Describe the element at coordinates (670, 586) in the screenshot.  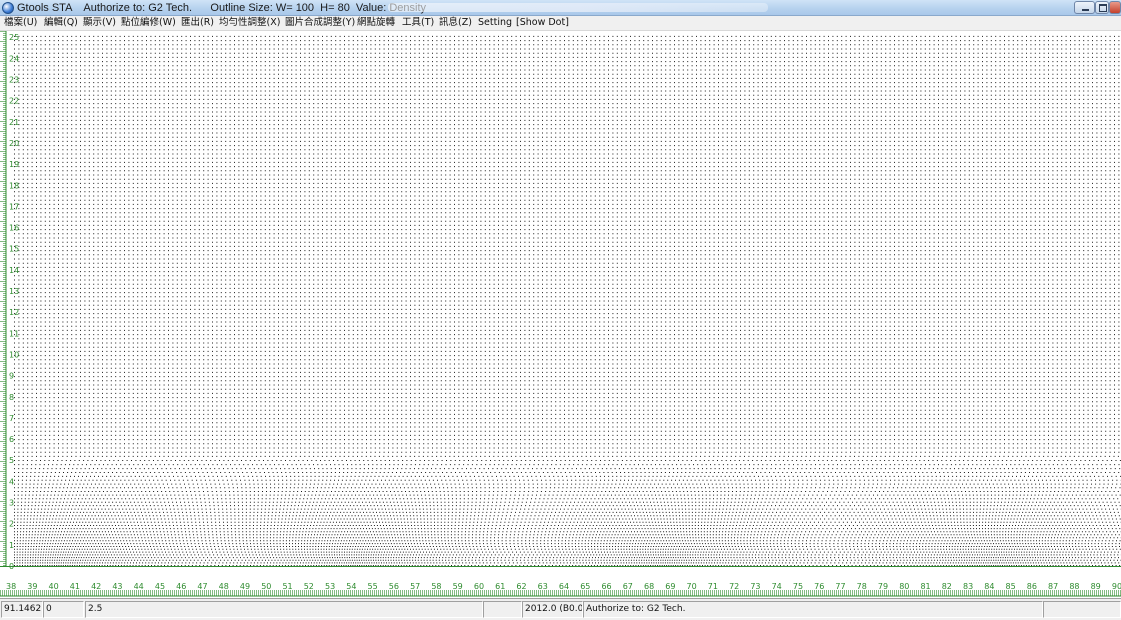
I see `bottom-ruler-label: 69` at that location.